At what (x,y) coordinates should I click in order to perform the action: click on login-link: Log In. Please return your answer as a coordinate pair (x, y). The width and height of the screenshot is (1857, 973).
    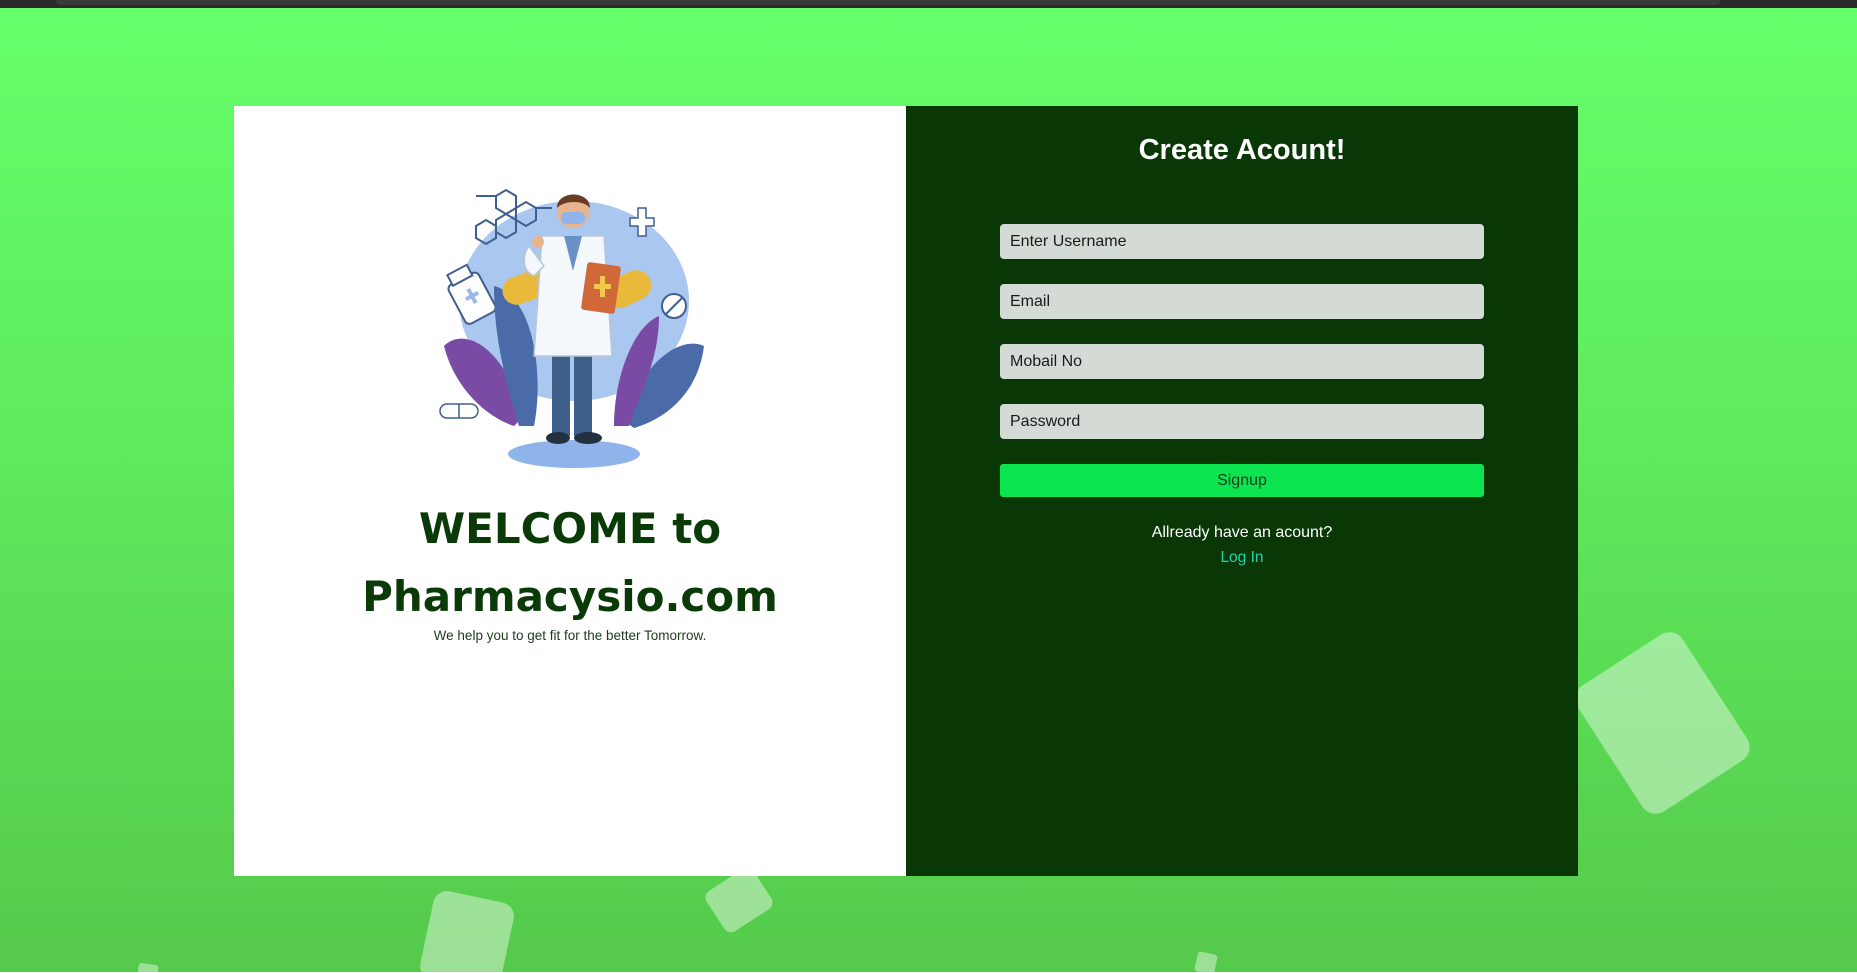
    Looking at the image, I should click on (1241, 557).